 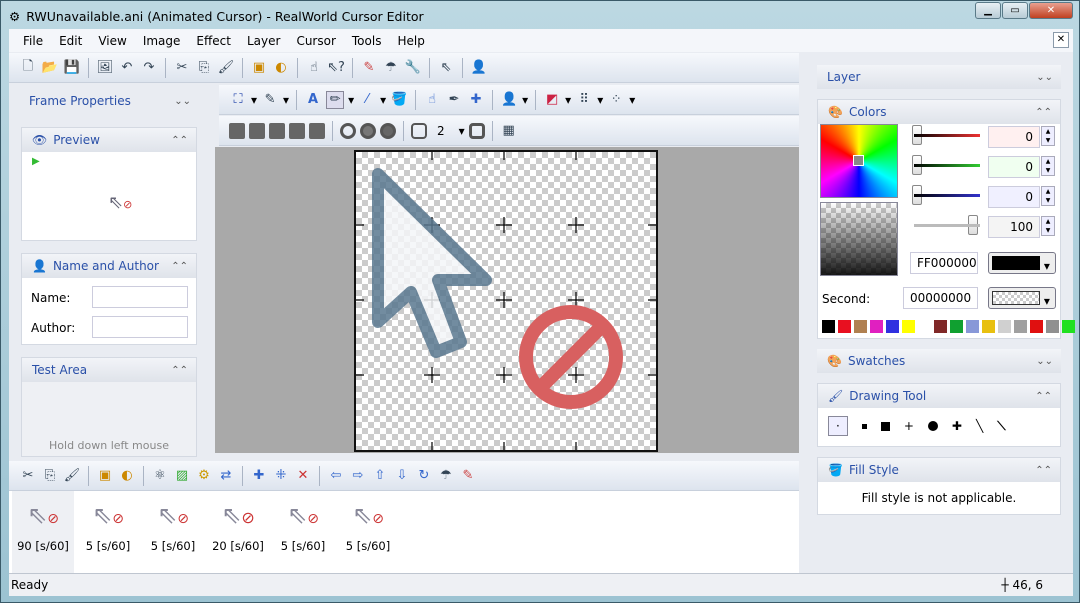 What do you see at coordinates (369, 68) in the screenshot?
I see `color-adjust-icon: ✎` at bounding box center [369, 68].